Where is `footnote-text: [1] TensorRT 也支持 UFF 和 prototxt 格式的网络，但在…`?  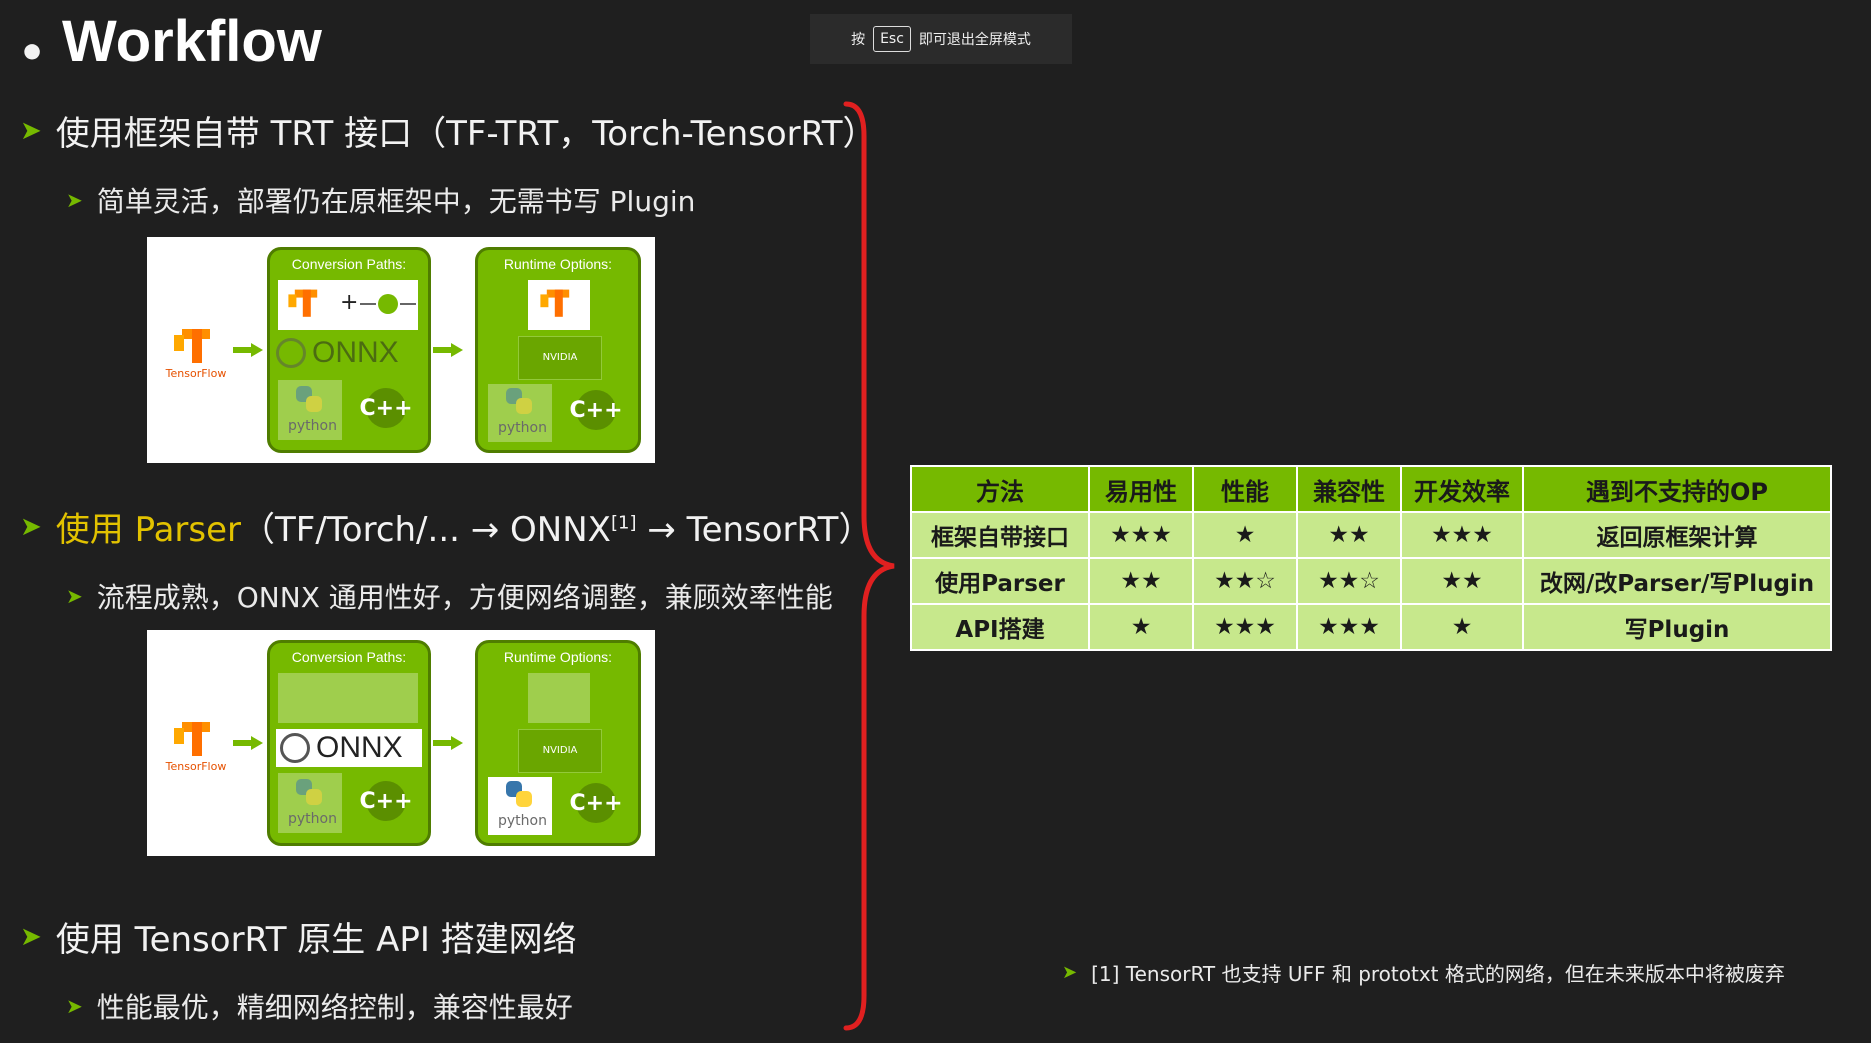 footnote-text: [1] TensorRT 也支持 UFF 和 prototxt 格式的网络，但在… is located at coordinates (1438, 974).